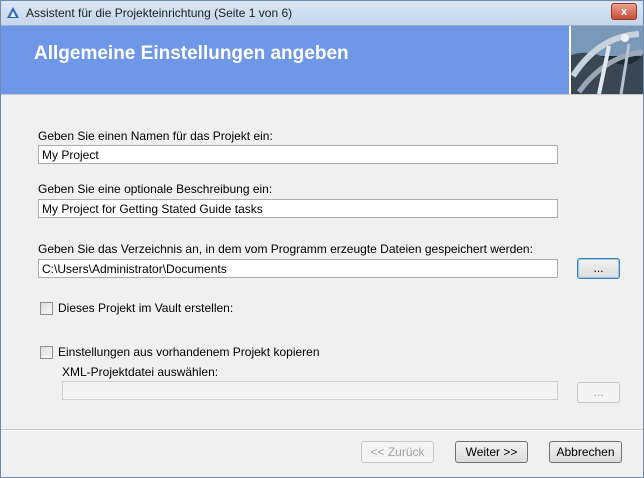 This screenshot has height=478, width=644. What do you see at coordinates (46, 352) in the screenshot?
I see `copy-settings-checkbox` at bounding box center [46, 352].